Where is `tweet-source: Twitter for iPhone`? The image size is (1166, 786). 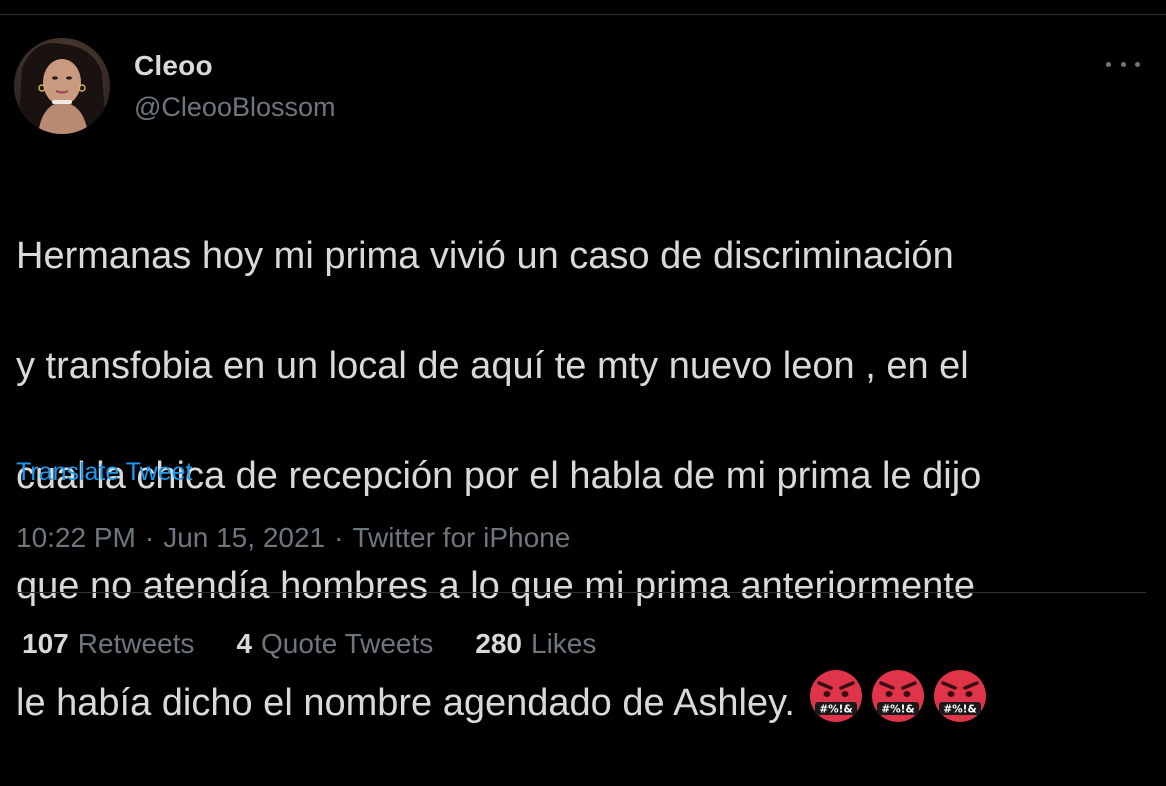 tweet-source: Twitter for iPhone is located at coordinates (461, 537).